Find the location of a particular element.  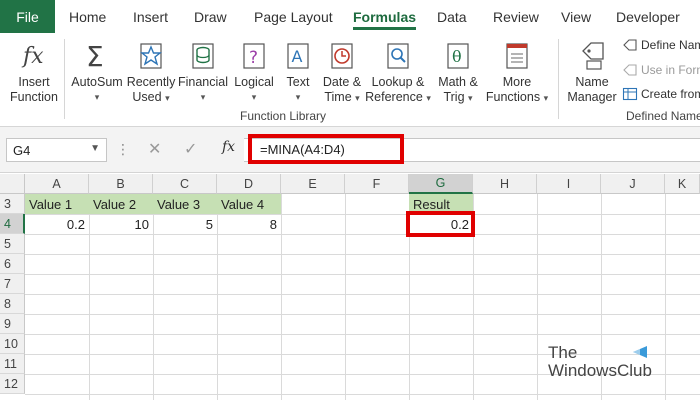

tab-developer: Developer is located at coordinates (648, 16).